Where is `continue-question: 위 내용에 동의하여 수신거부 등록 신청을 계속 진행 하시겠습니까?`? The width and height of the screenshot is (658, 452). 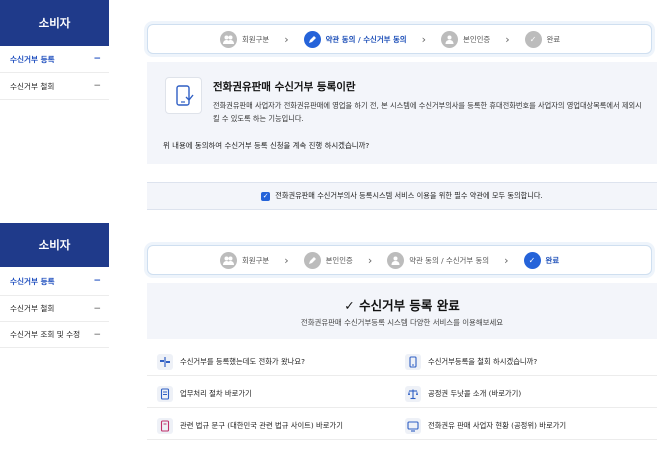 continue-question: 위 내용에 동의하여 수신거부 등록 신청을 계속 진행 하시겠습니까? is located at coordinates (266, 145).